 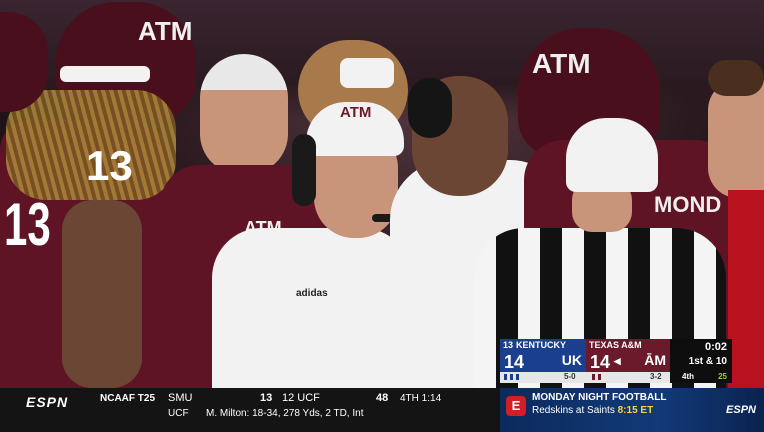 What do you see at coordinates (656, 376) in the screenshot?
I see `home-record: 3-2` at bounding box center [656, 376].